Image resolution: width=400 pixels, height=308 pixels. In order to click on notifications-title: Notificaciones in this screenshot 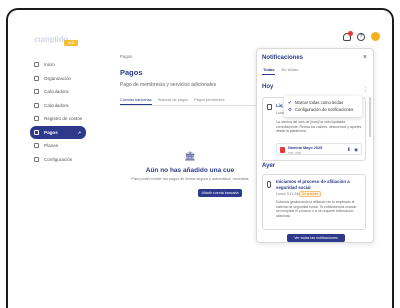, I will do `click(283, 58)`.